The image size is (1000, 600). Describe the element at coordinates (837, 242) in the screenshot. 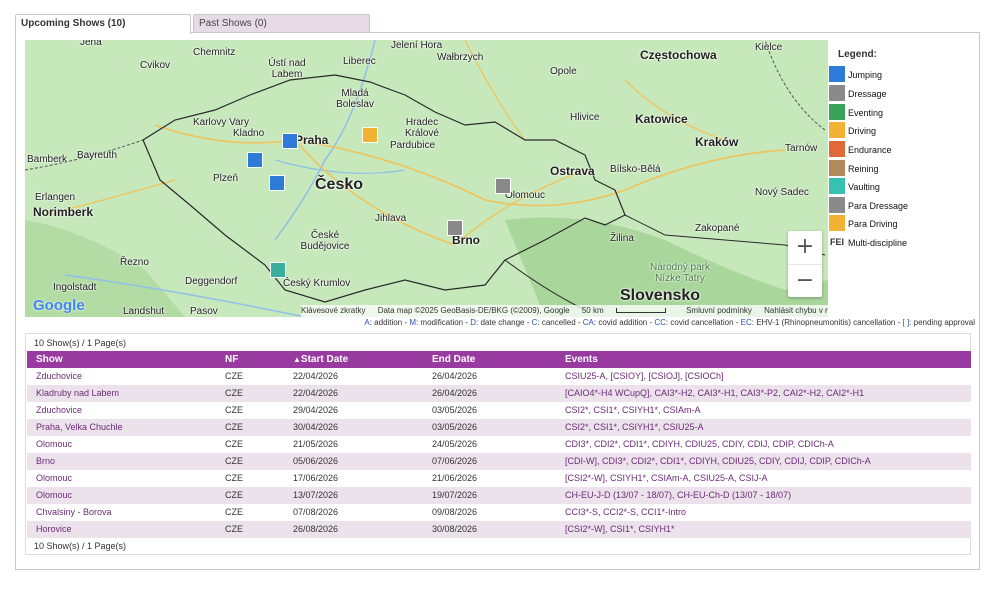

I see `discipline-icon: FEI` at that location.